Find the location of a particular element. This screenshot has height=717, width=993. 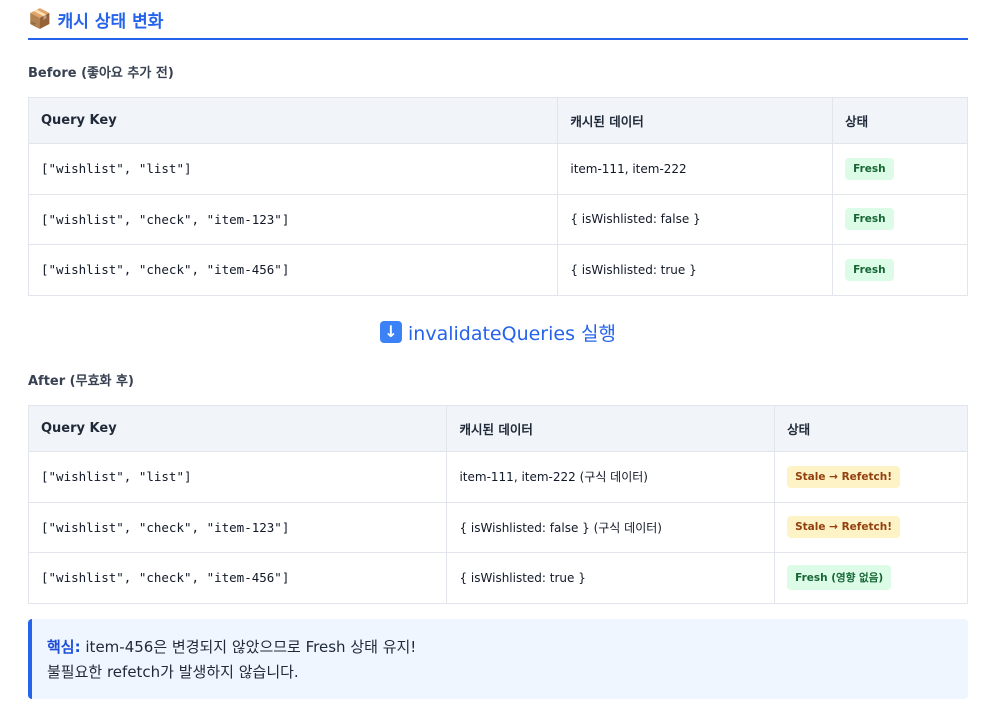

package-icon: 📦 is located at coordinates (40, 18).